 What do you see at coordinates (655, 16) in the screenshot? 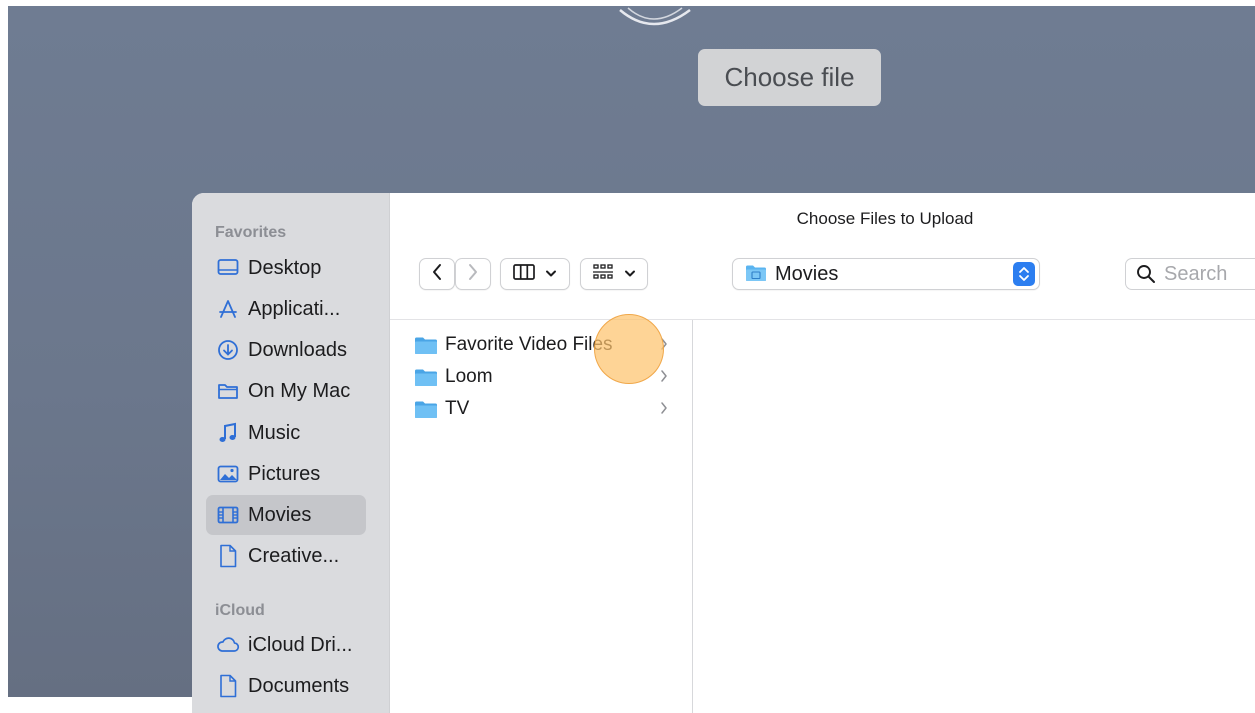
I see `upload-icon` at bounding box center [655, 16].